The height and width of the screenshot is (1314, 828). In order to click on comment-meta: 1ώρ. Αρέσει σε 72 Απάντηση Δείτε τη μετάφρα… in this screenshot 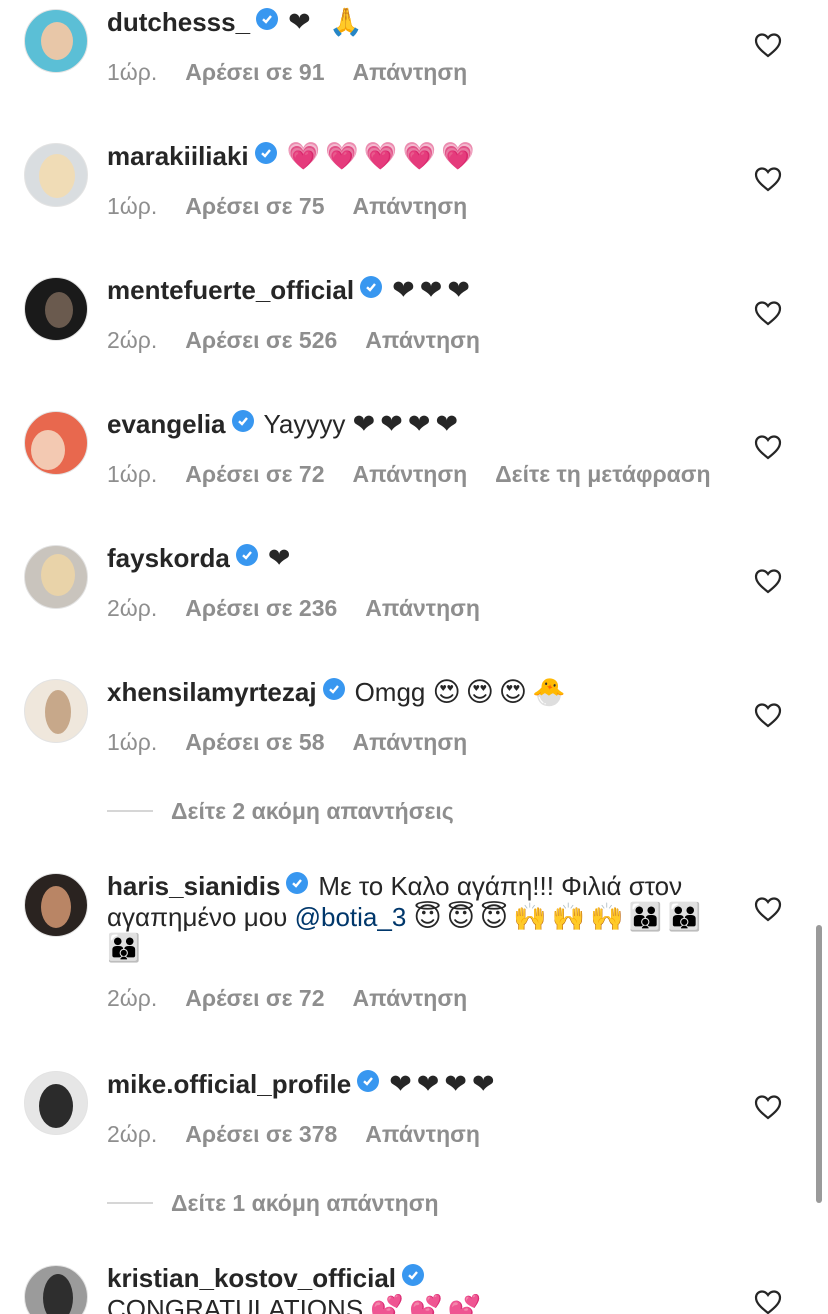, I will do `click(409, 474)`.